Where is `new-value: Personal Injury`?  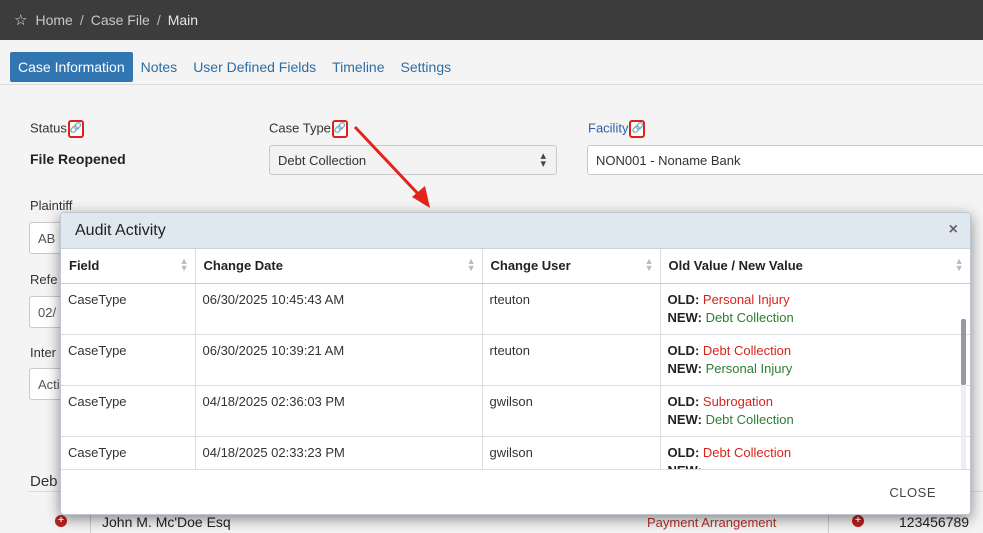 new-value: Personal Injury is located at coordinates (749, 368).